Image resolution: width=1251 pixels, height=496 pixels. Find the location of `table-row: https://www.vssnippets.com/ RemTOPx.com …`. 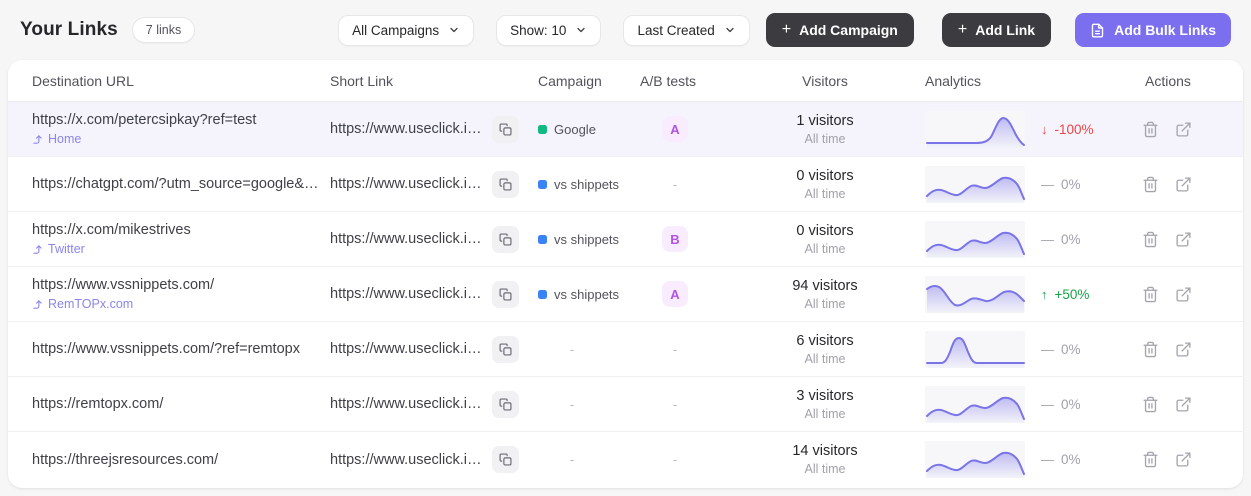

table-row: https://www.vssnippets.com/ RemTOPx.com … is located at coordinates (625, 294).